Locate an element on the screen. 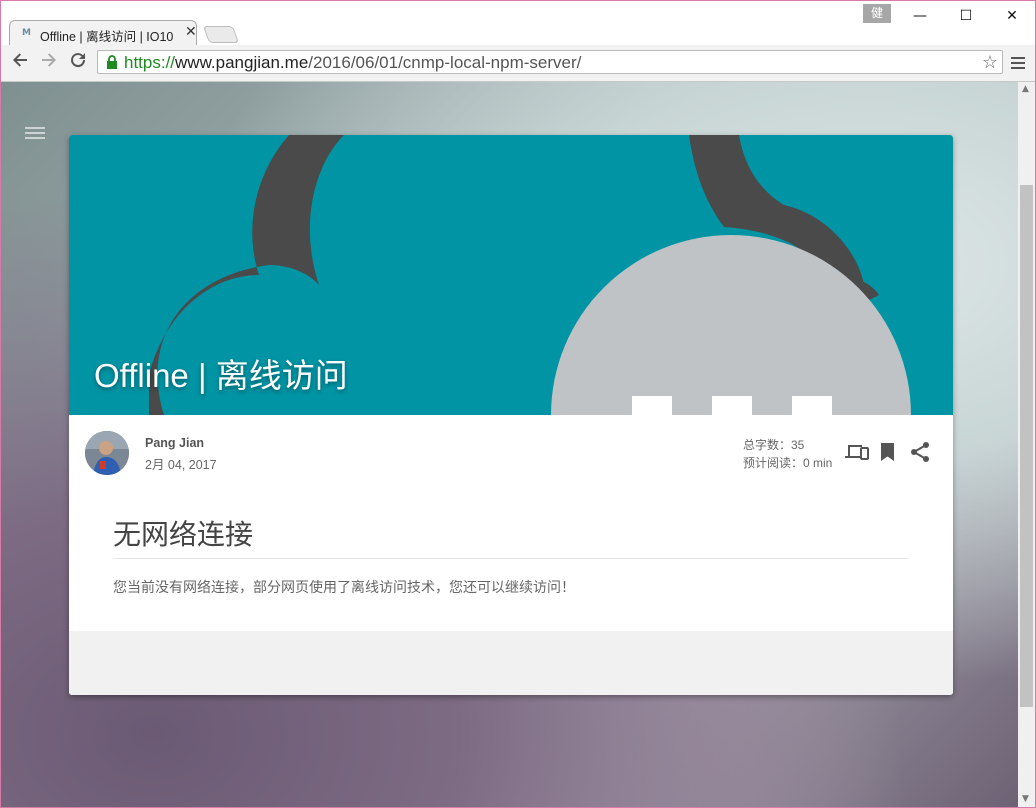 This screenshot has height=808, width=1036. arrow-left-icon is located at coordinates (20, 60).